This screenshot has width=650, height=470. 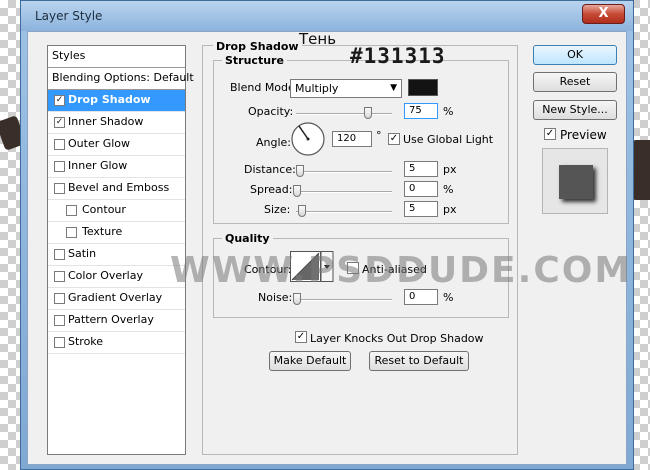 What do you see at coordinates (271, 189) in the screenshot?
I see `spread-label: Spread:` at bounding box center [271, 189].